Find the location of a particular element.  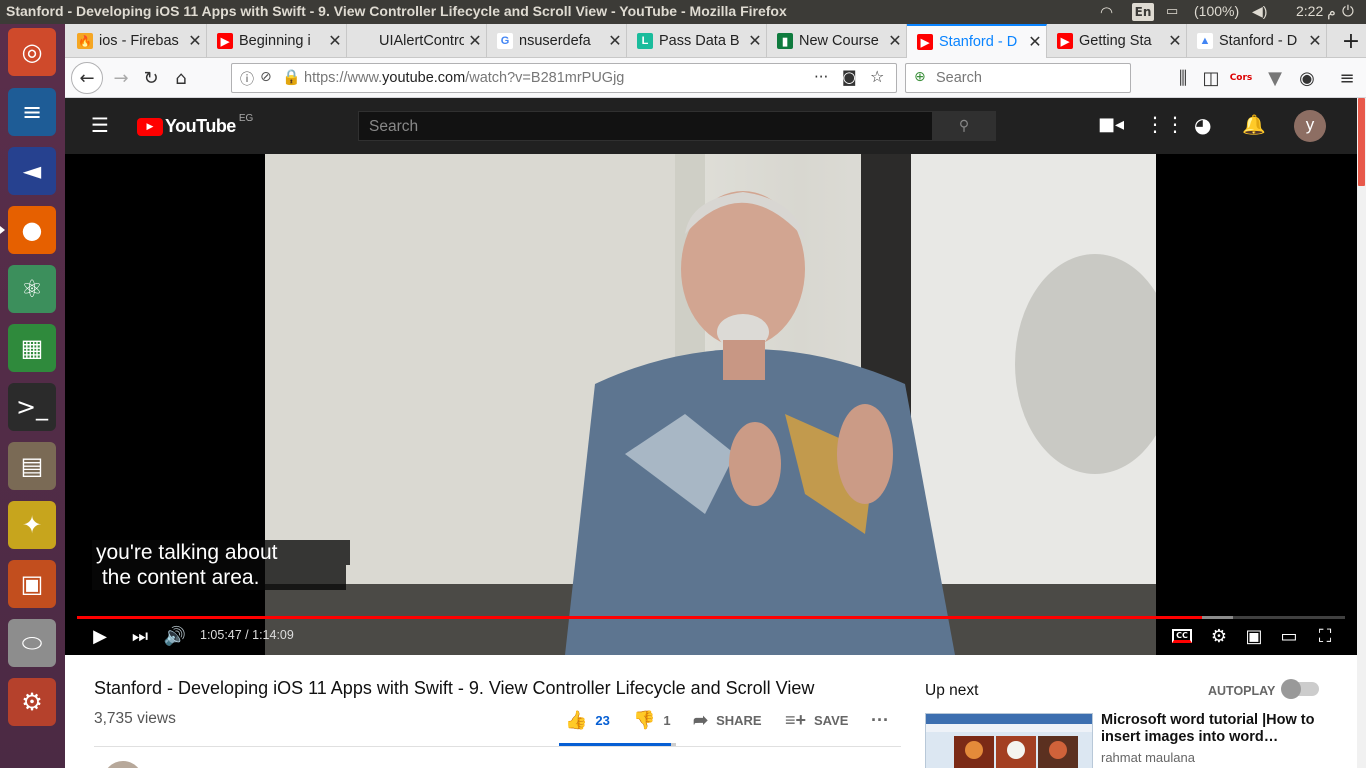

messages-icon: ◕ is located at coordinates (1202, 125).